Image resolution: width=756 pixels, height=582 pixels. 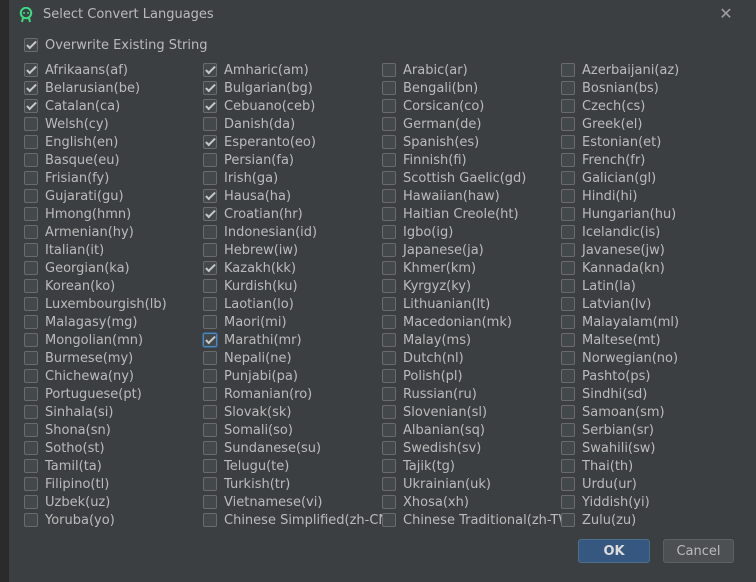 What do you see at coordinates (614, 551) in the screenshot?
I see `ok-button: OK` at bounding box center [614, 551].